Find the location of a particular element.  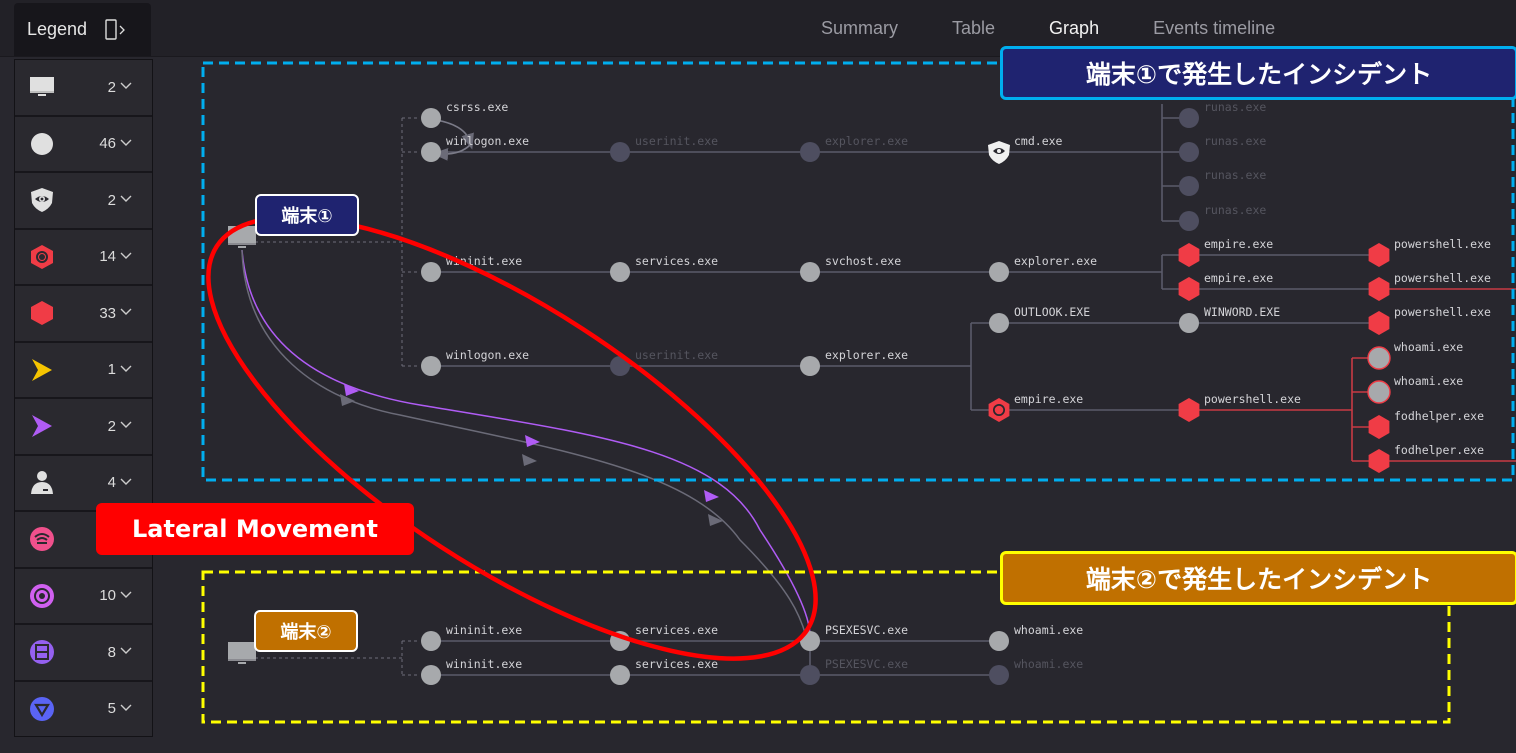

host2-incident-label: 端末②で発生したインシデント is located at coordinates (1258, 578).